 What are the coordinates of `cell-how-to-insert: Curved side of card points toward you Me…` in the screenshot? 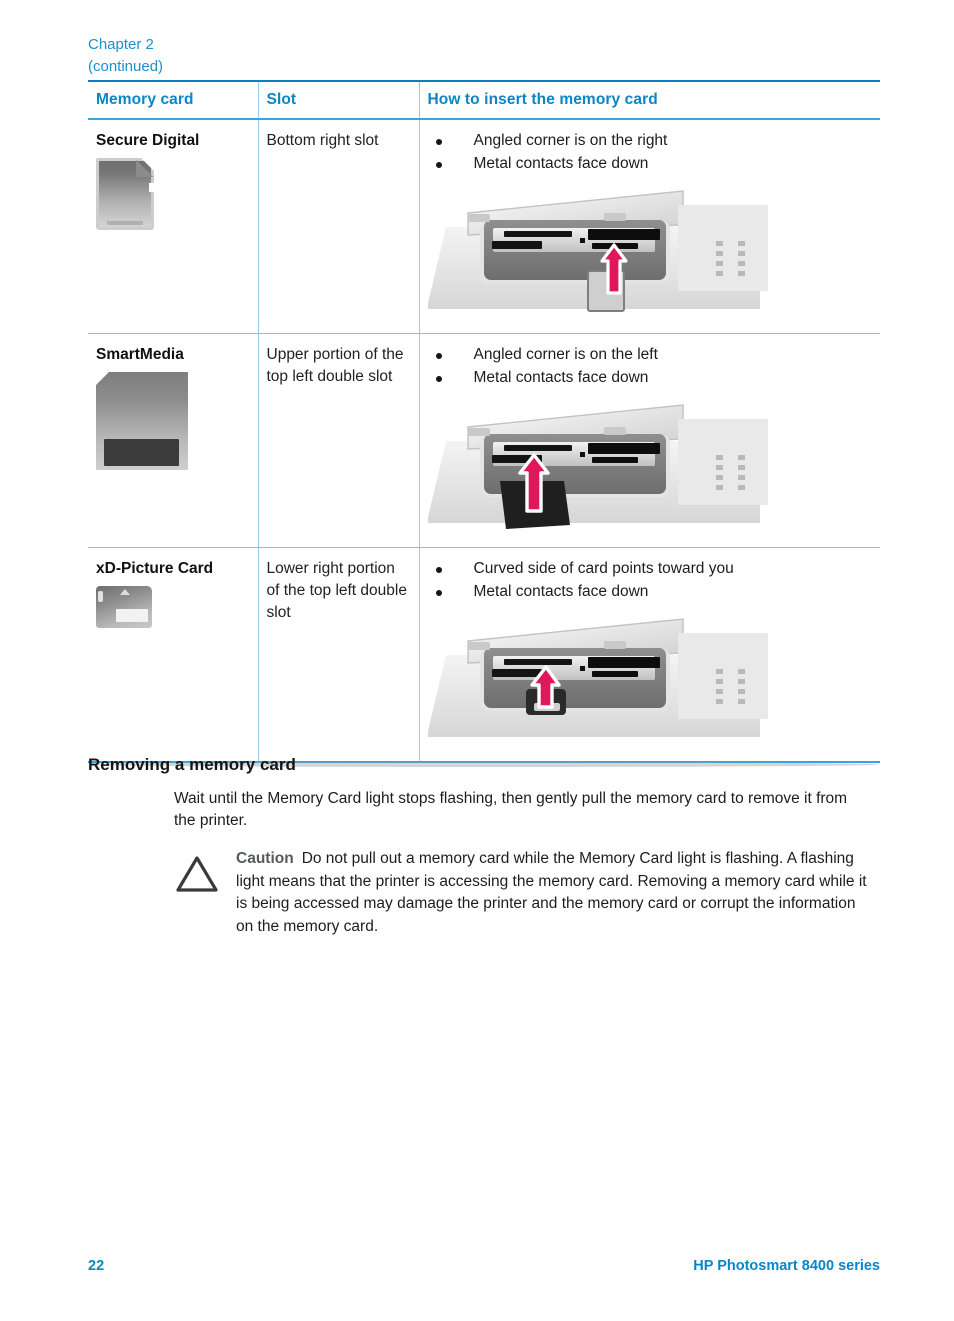 It's located at (649, 655).